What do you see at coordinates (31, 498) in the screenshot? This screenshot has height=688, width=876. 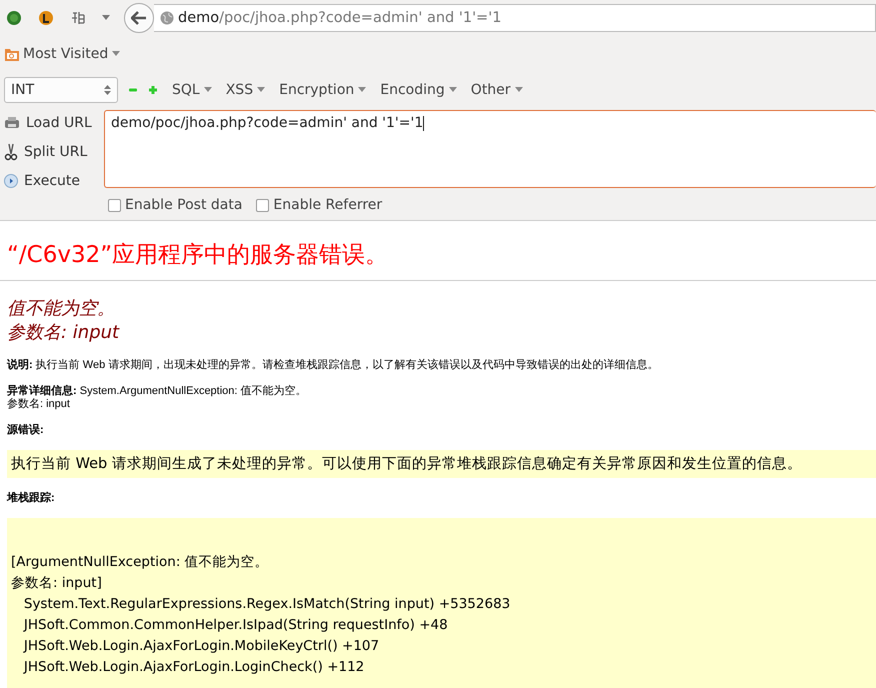 I see `field-label: 堆栈跟踪:` at bounding box center [31, 498].